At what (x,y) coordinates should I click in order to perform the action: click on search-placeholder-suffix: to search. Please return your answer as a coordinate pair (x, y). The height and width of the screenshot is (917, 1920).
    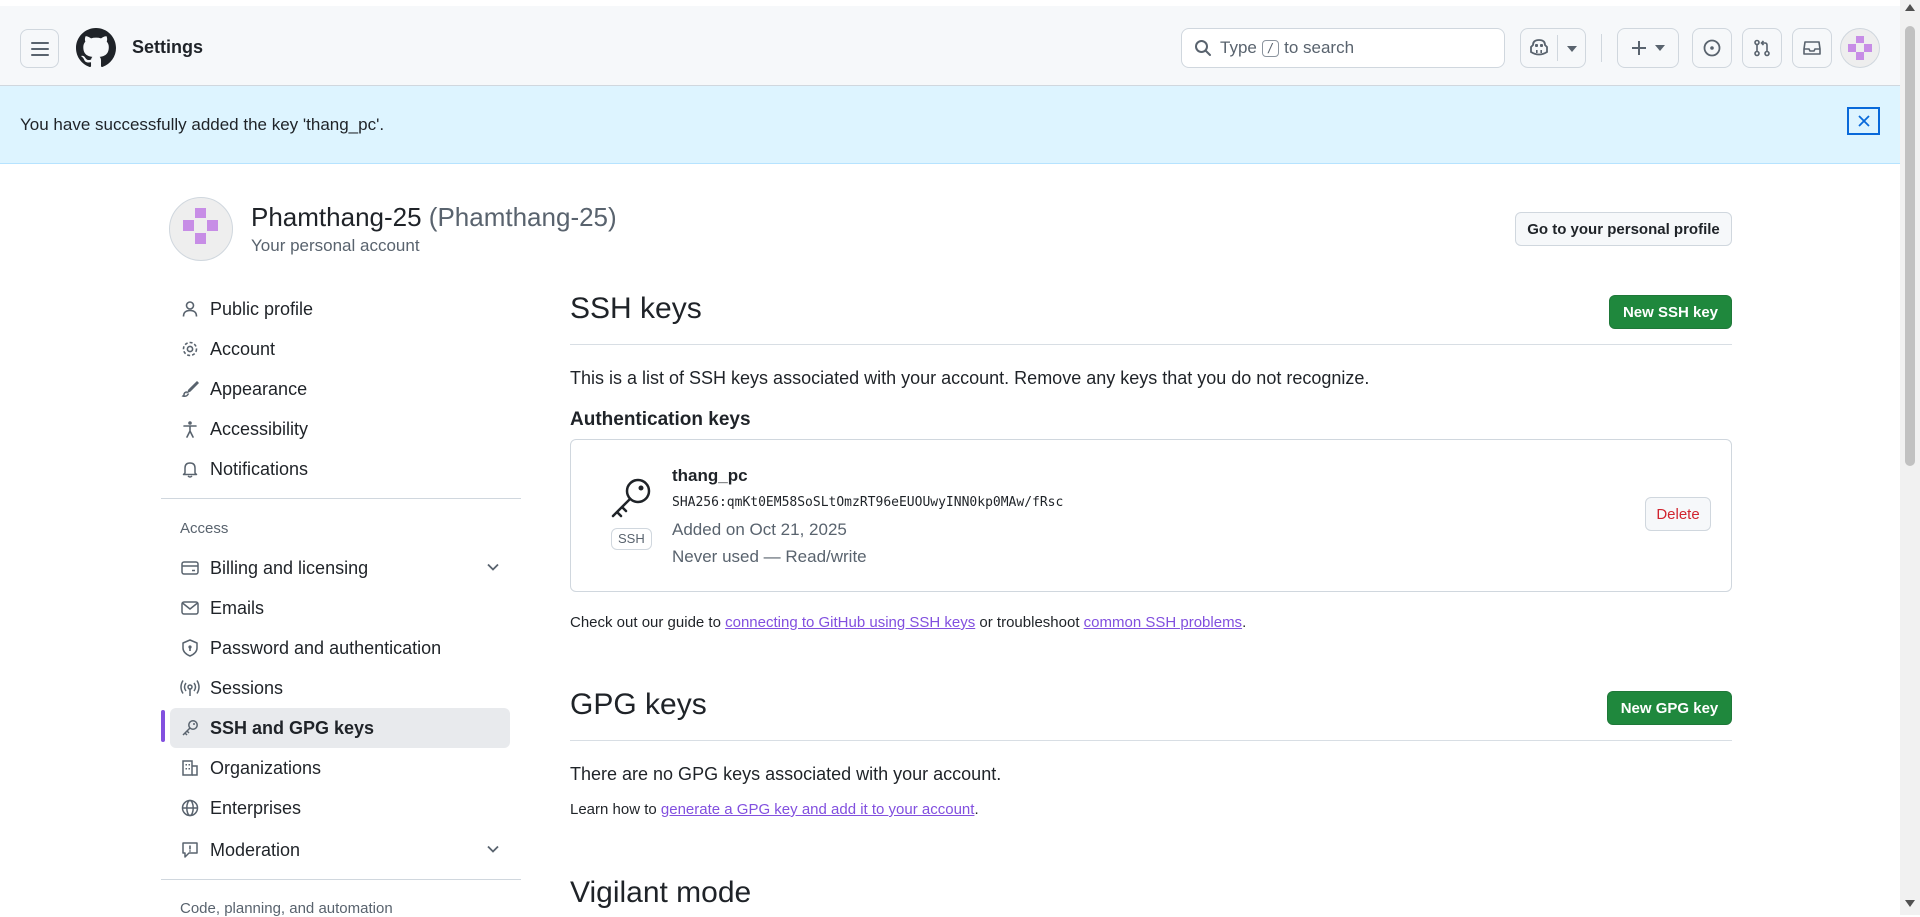
    Looking at the image, I should click on (1319, 47).